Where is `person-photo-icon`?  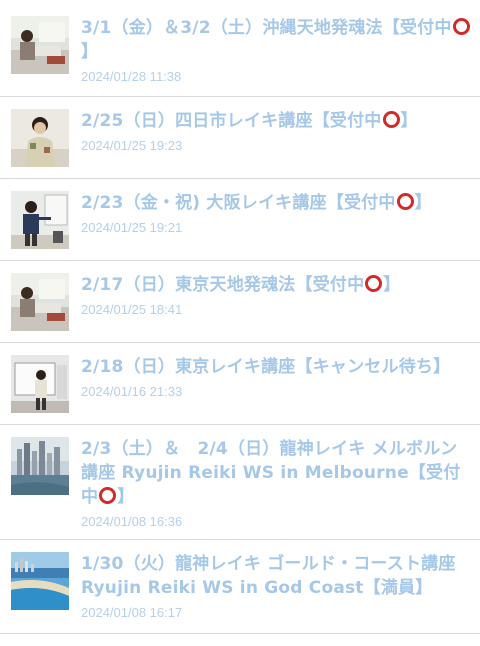
person-photo-icon is located at coordinates (40, 138).